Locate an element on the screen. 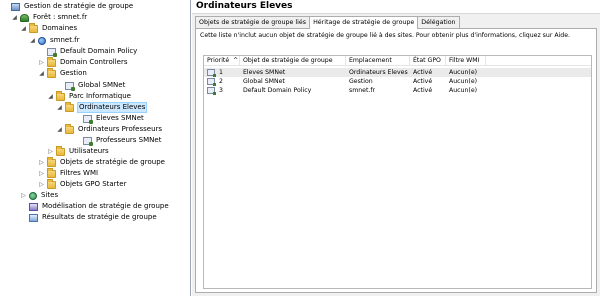 The width and height of the screenshot is (600, 296). tree-node-domain-controllers: ▷ Domain Controllers is located at coordinates (83, 62).